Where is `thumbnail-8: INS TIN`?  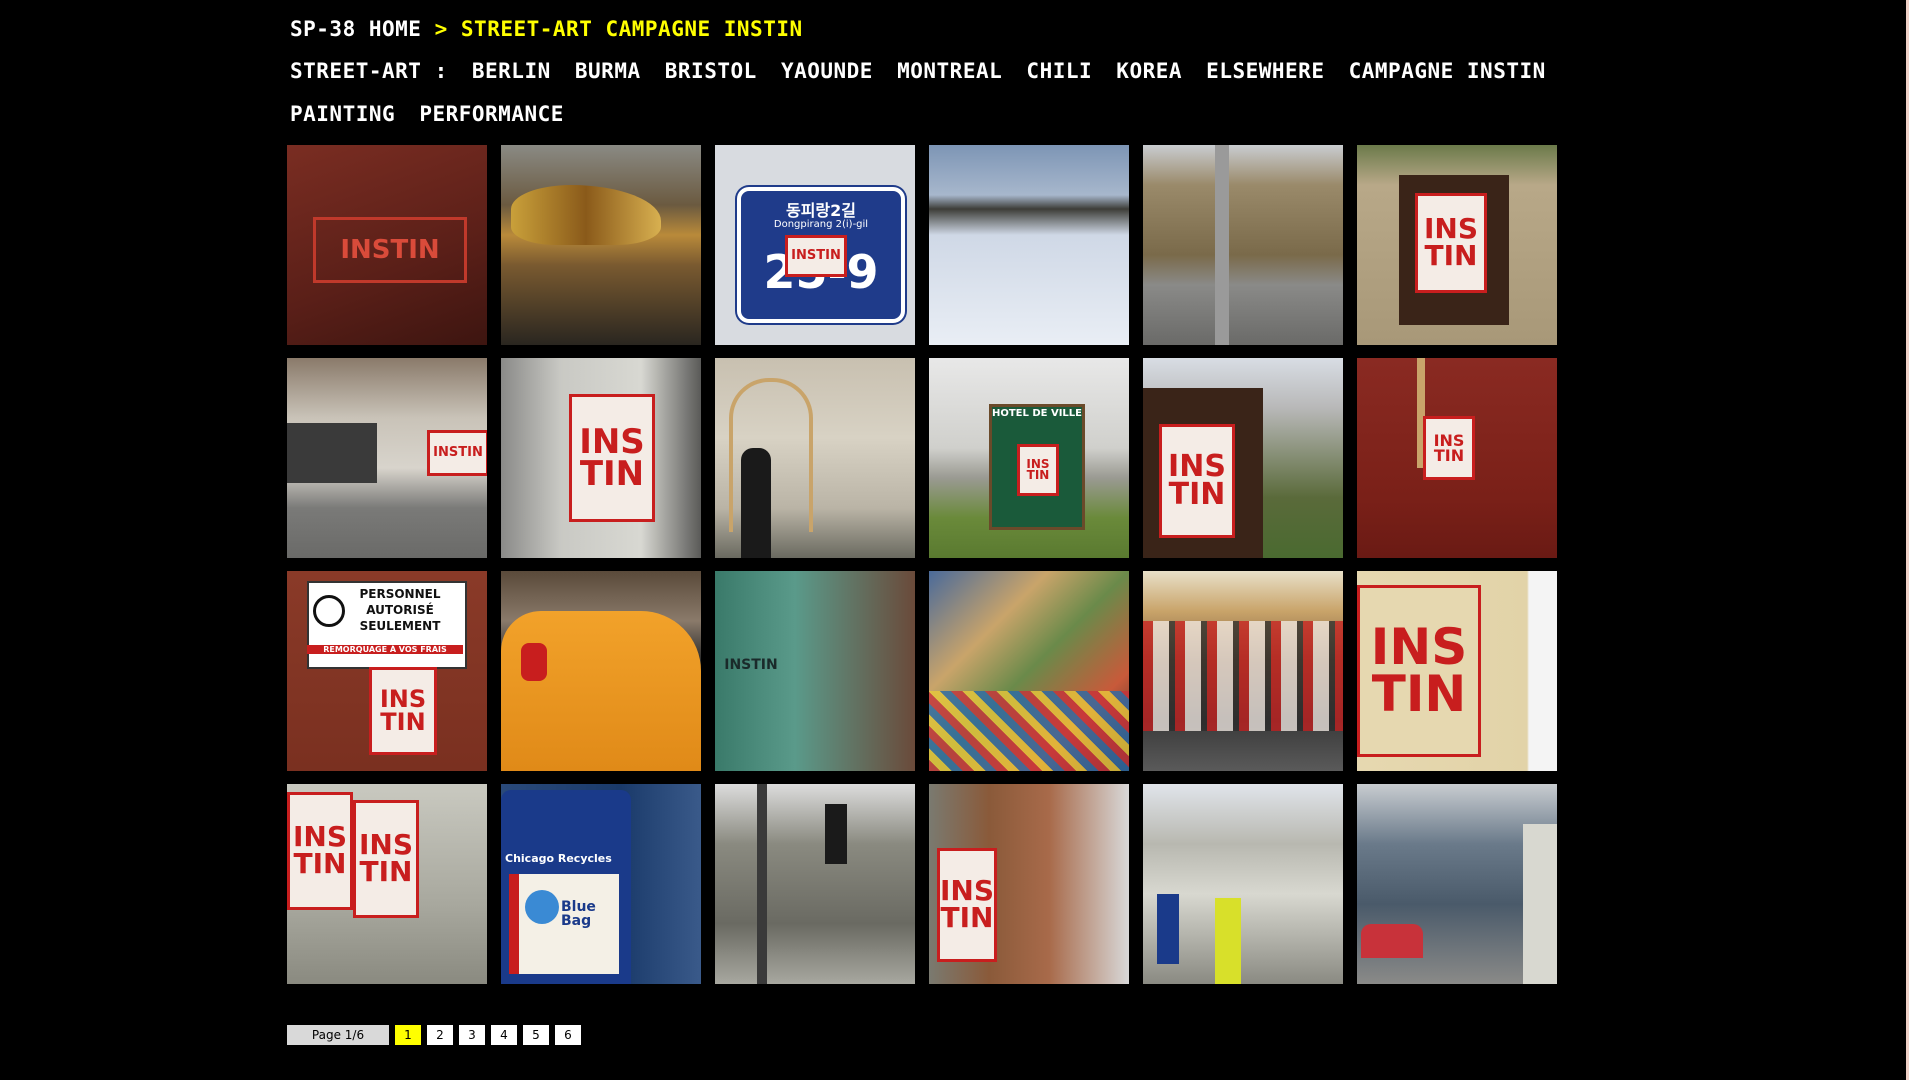
thumbnail-8: INS TIN is located at coordinates (601, 458).